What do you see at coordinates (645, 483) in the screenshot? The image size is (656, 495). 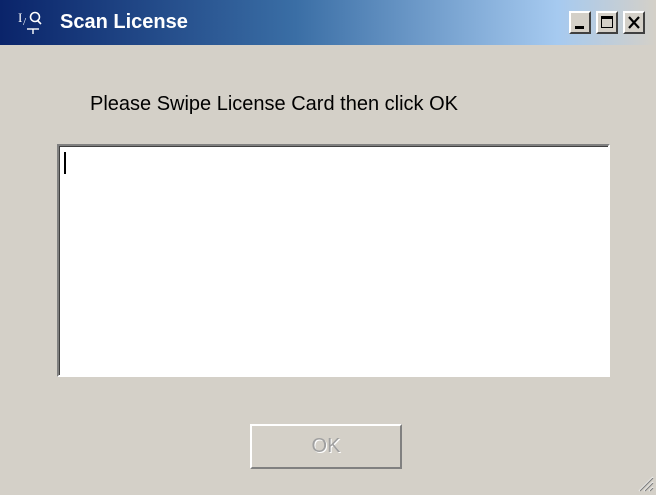 I see `resize-grip-icon` at bounding box center [645, 483].